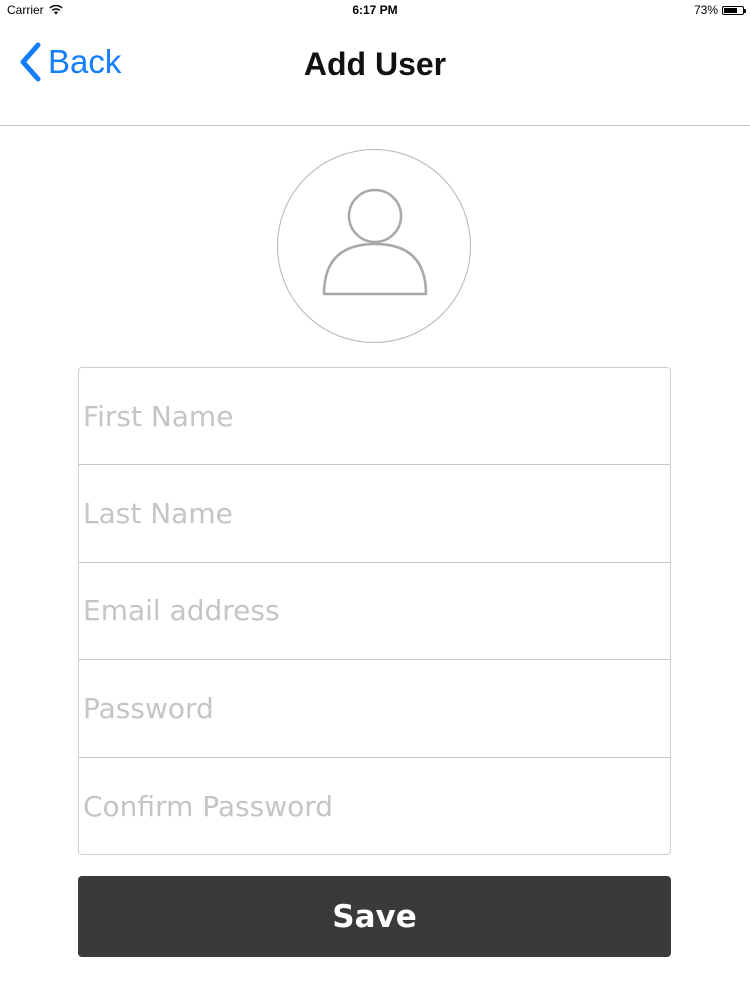 The width and height of the screenshot is (750, 1000). I want to click on password-field, so click(374, 708).